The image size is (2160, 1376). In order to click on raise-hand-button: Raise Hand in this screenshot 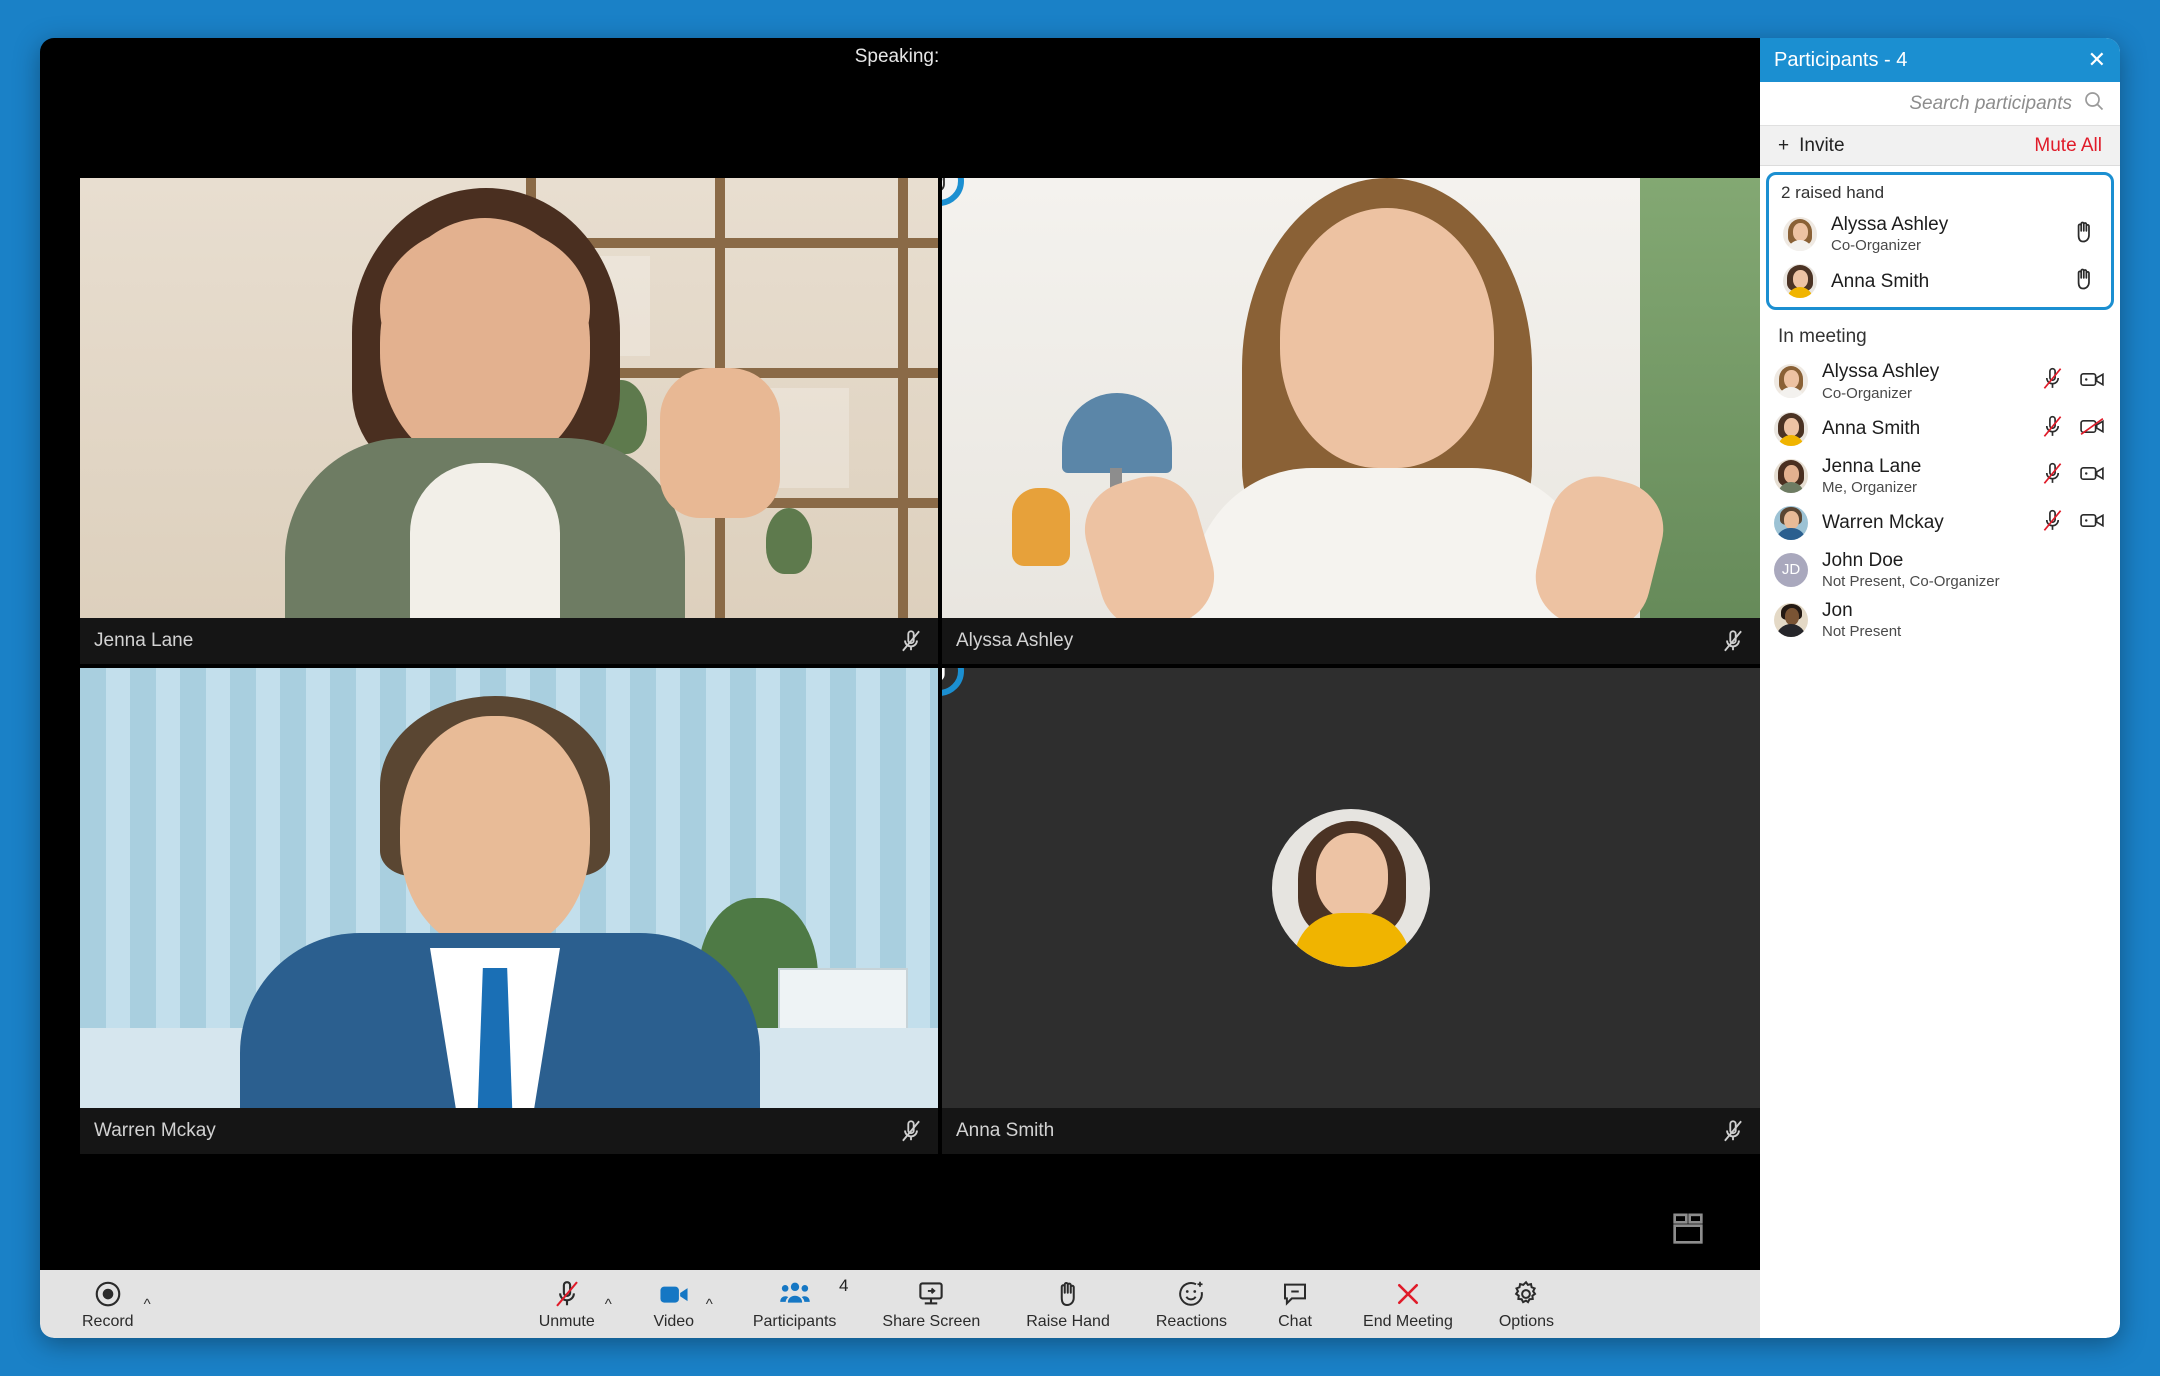, I will do `click(1068, 1304)`.